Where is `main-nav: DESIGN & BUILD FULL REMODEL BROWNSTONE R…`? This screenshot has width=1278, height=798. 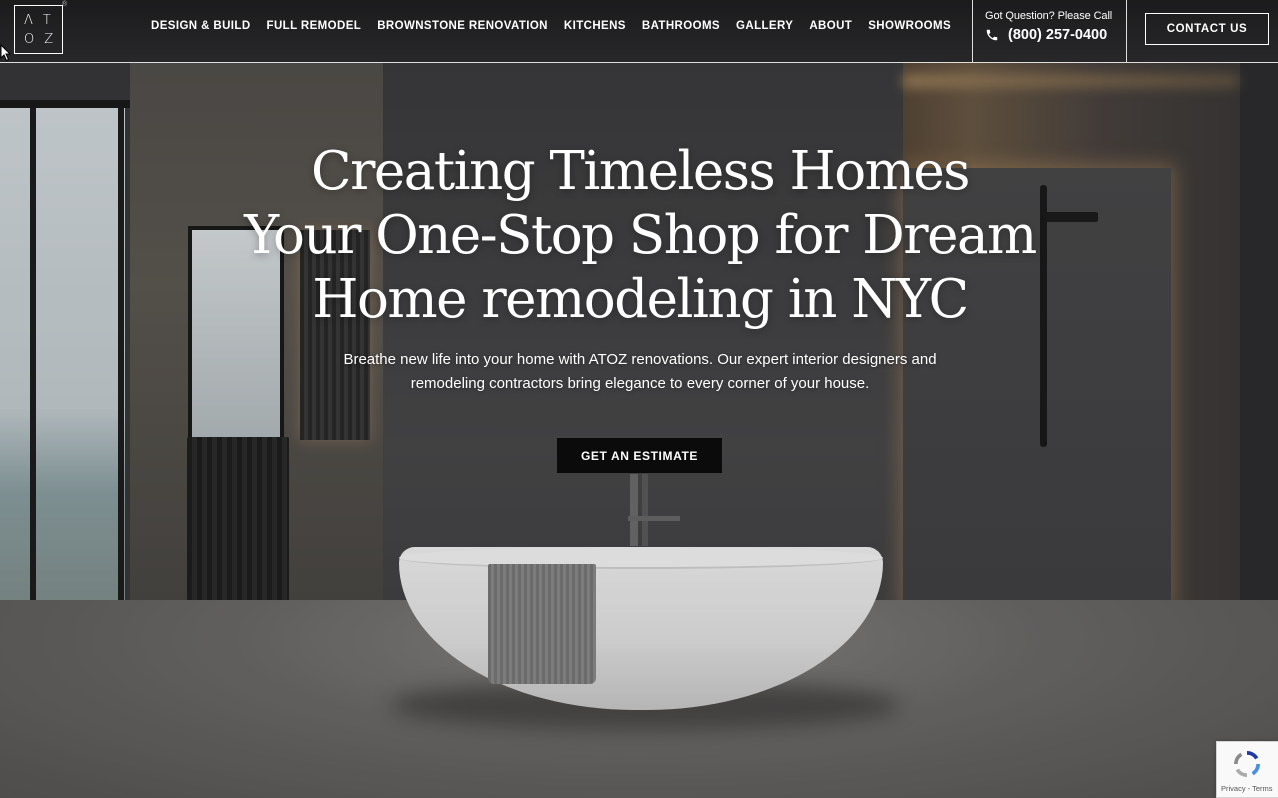
main-nav: DESIGN & BUILD FULL REMODEL BROWNSTONE R… is located at coordinates (559, 26).